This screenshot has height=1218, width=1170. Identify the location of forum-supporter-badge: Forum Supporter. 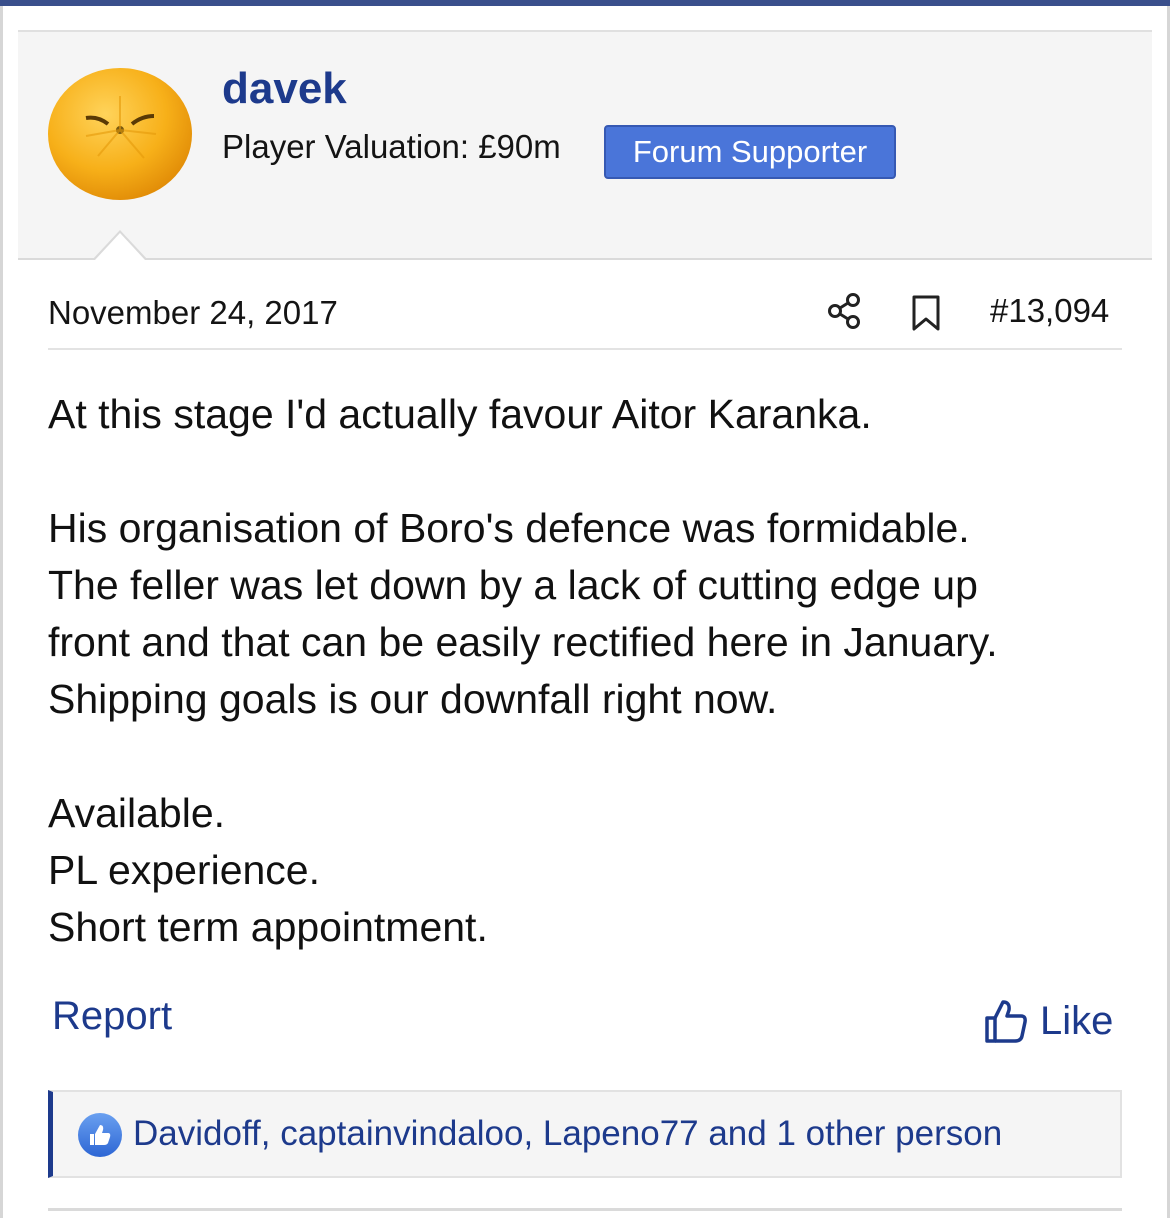
(750, 152).